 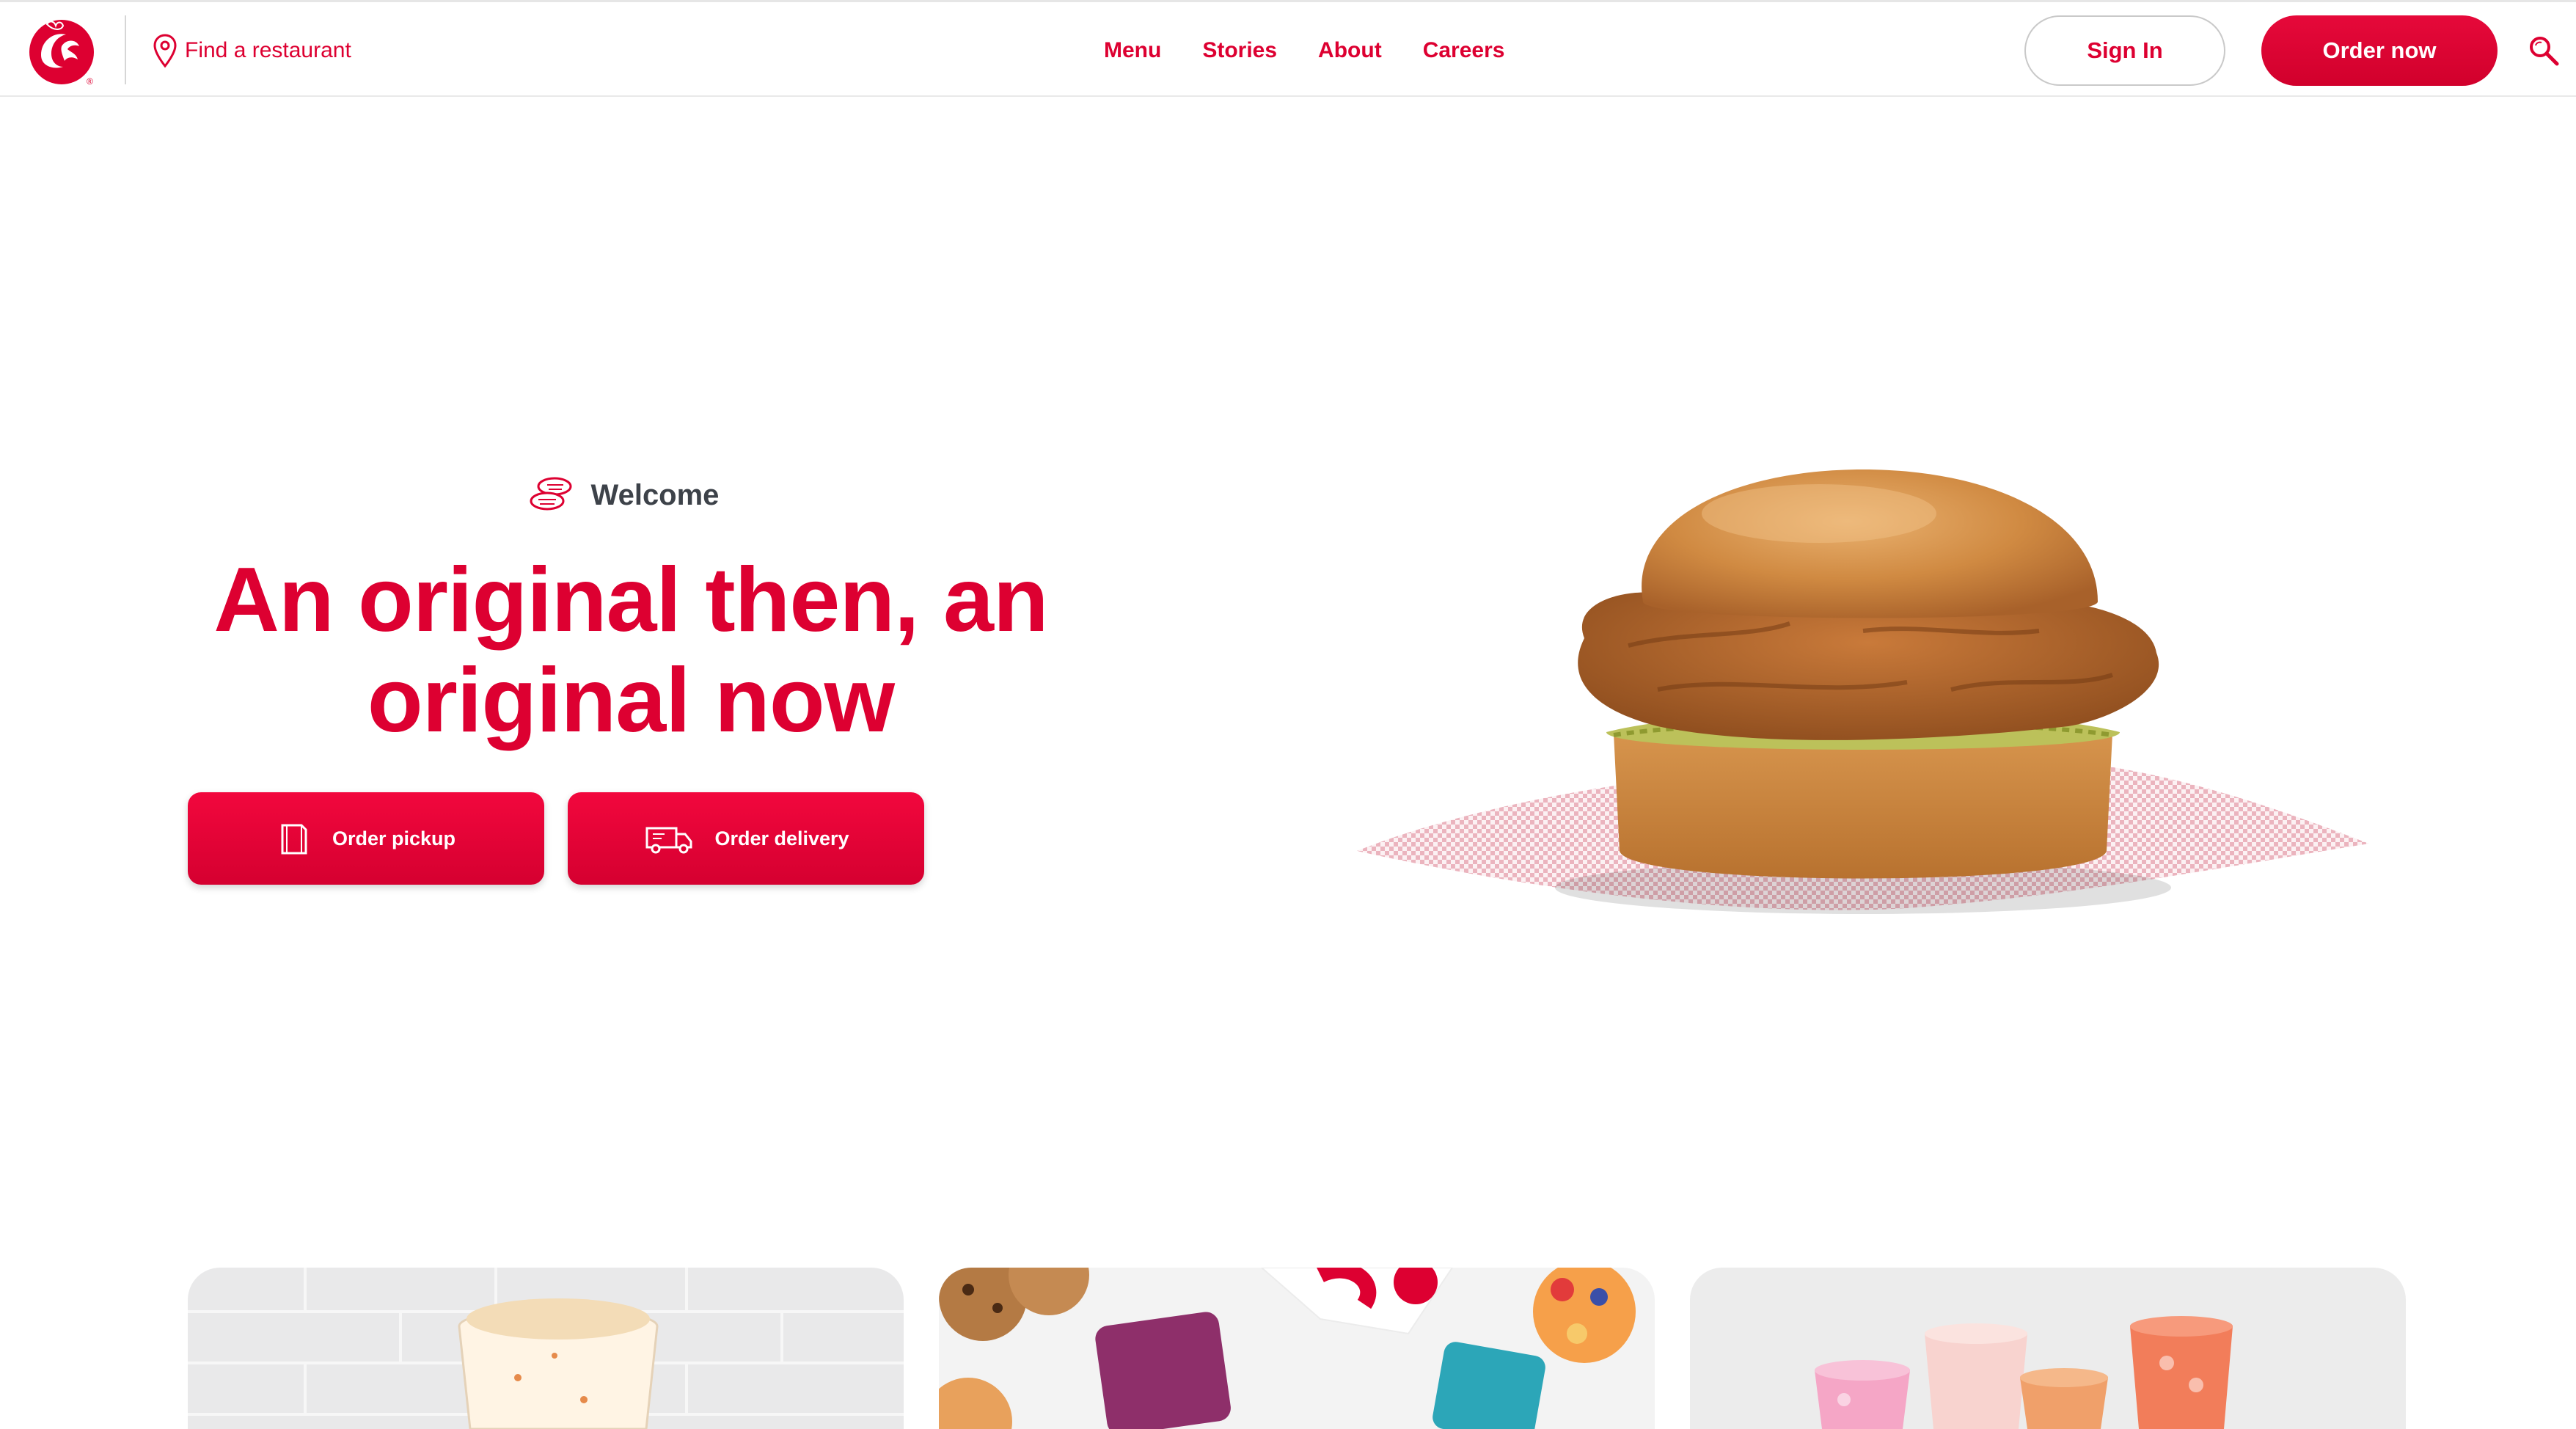 I want to click on order-now-button: Order now, so click(x=2379, y=50).